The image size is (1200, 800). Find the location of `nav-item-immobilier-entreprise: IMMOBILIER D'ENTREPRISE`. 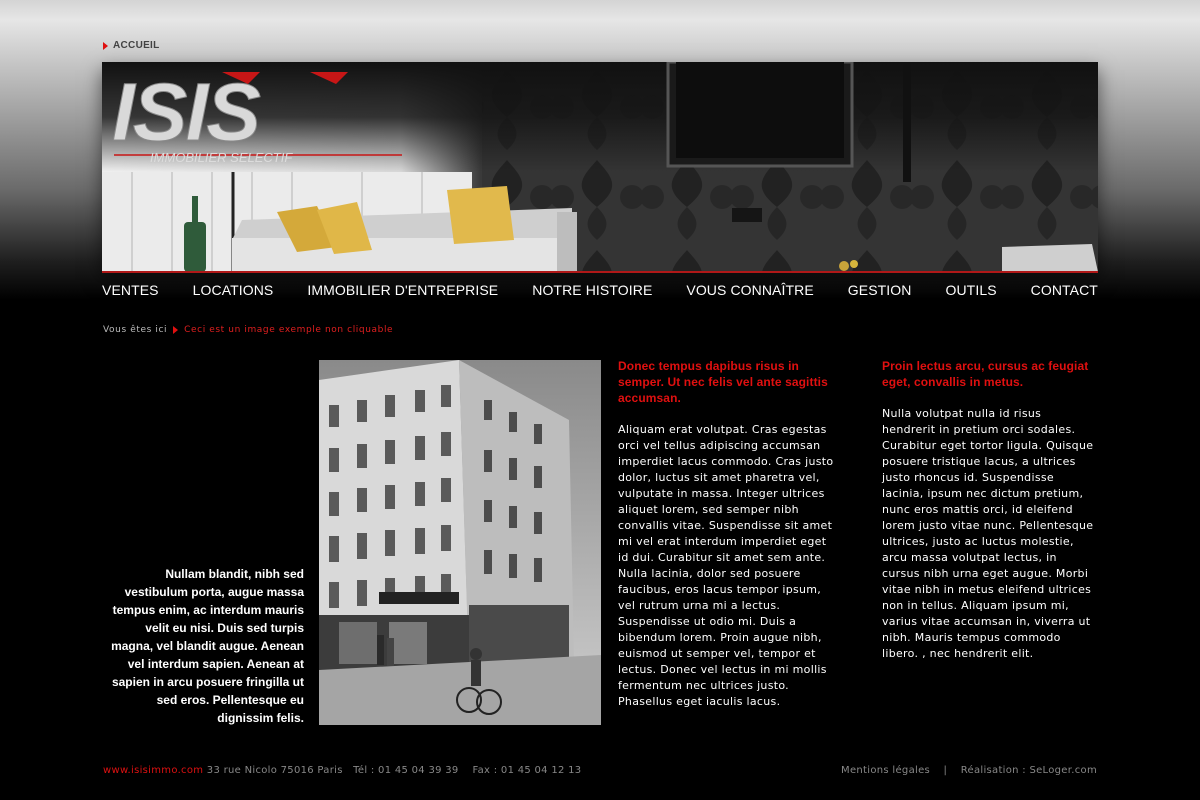

nav-item-immobilier-entreprise: IMMOBILIER D'ENTREPRISE is located at coordinates (402, 290).